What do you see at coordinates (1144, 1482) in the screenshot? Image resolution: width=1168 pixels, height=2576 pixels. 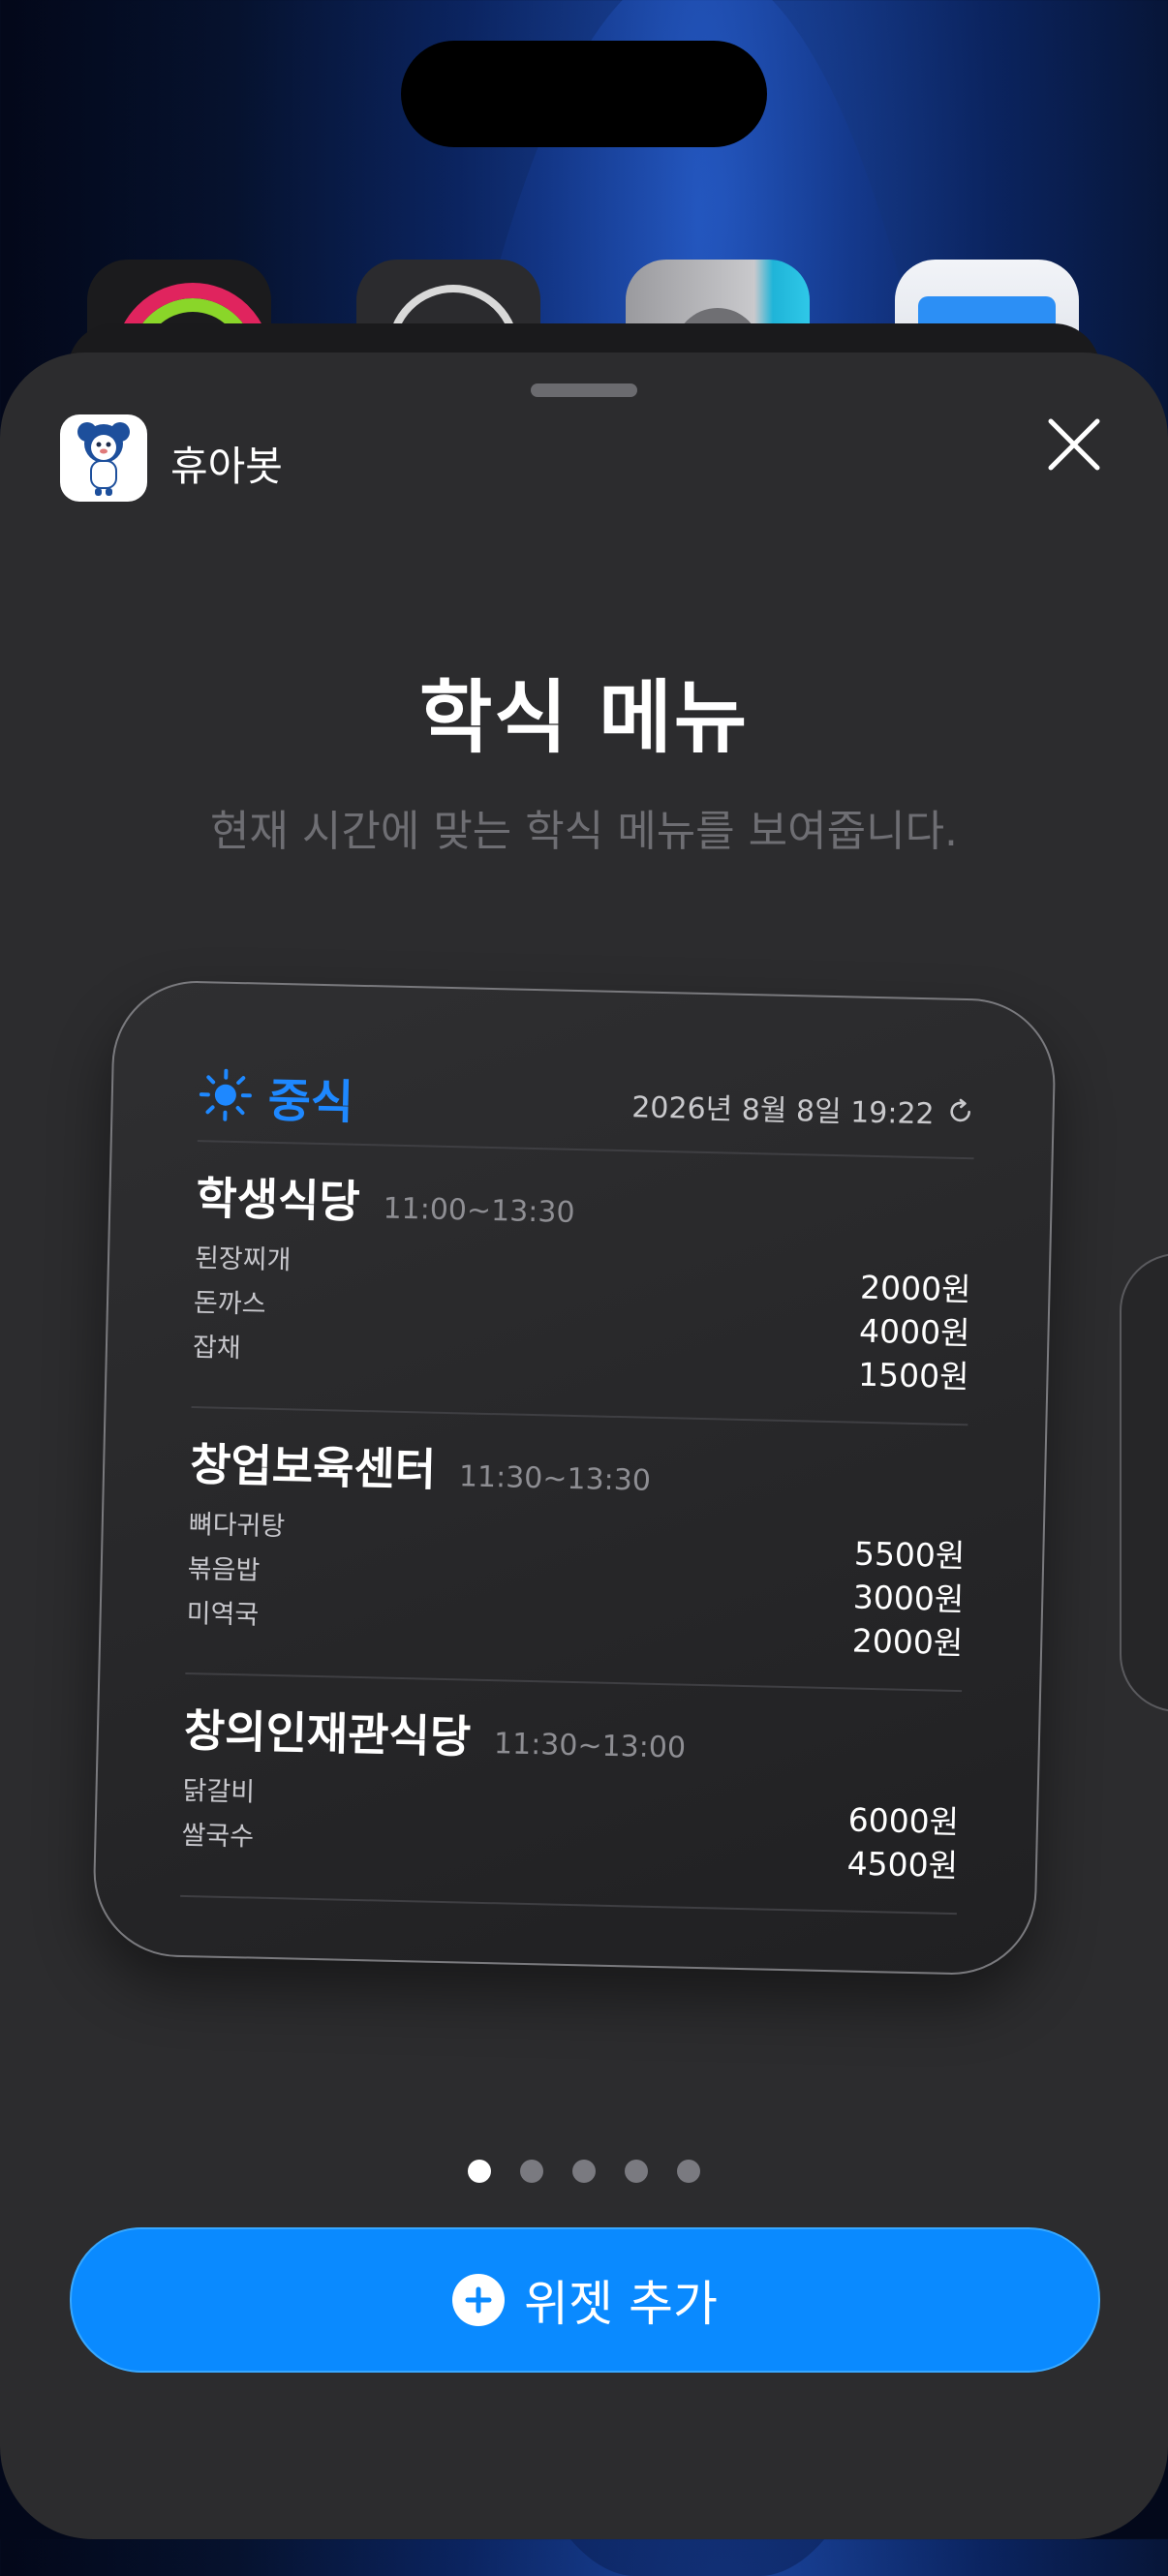 I see `next-widget-preview` at bounding box center [1144, 1482].